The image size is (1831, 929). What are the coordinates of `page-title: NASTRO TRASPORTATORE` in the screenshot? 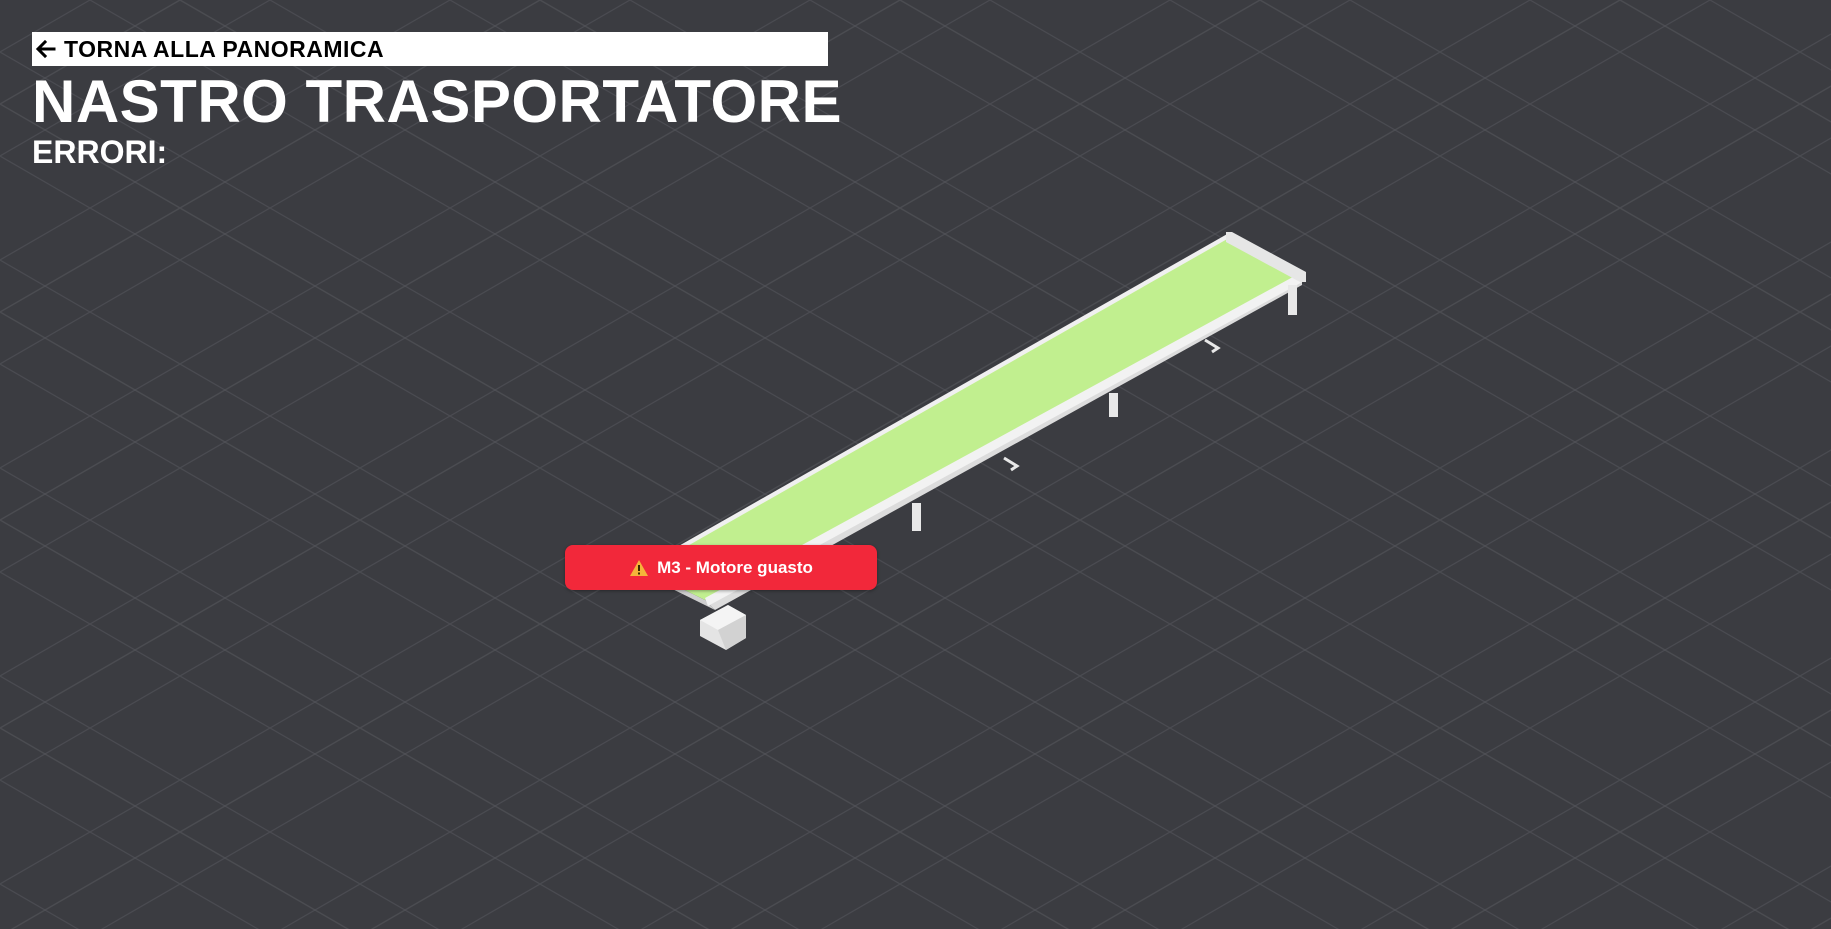 It's located at (437, 101).